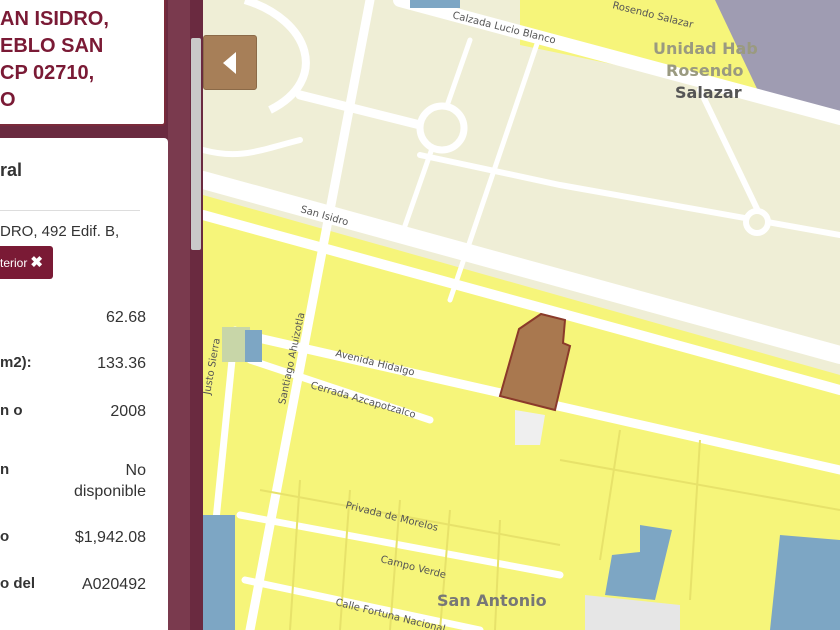  What do you see at coordinates (109, 481) in the screenshot?
I see `row-value: No disponible` at bounding box center [109, 481].